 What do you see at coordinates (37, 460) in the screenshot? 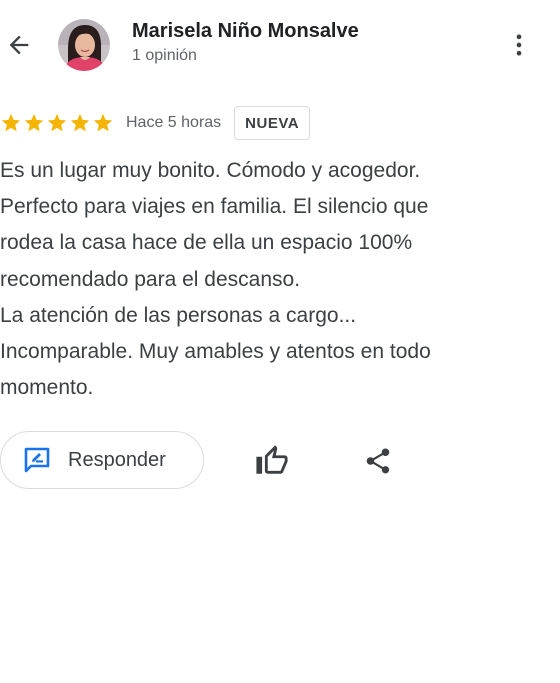
I see `rate-review-icon` at bounding box center [37, 460].